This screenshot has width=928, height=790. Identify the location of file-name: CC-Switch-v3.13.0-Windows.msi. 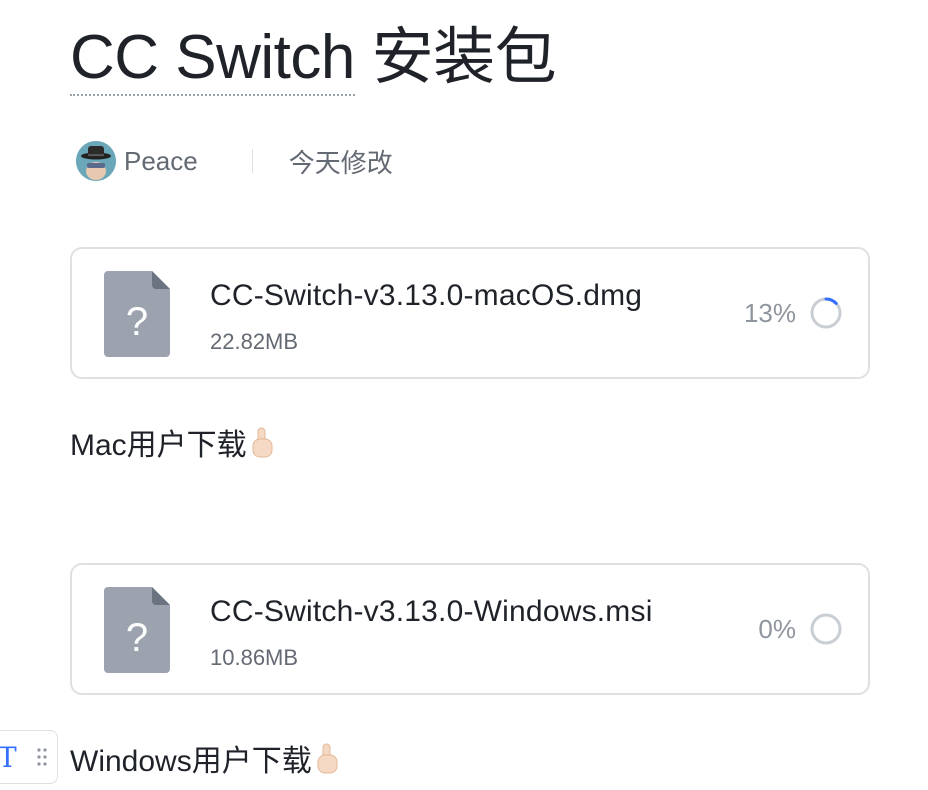
(431, 611).